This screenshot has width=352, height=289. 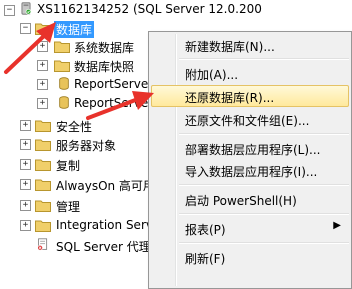 I want to click on tree-node-sql-agent: SQL Server 代理, so click(x=80, y=246).